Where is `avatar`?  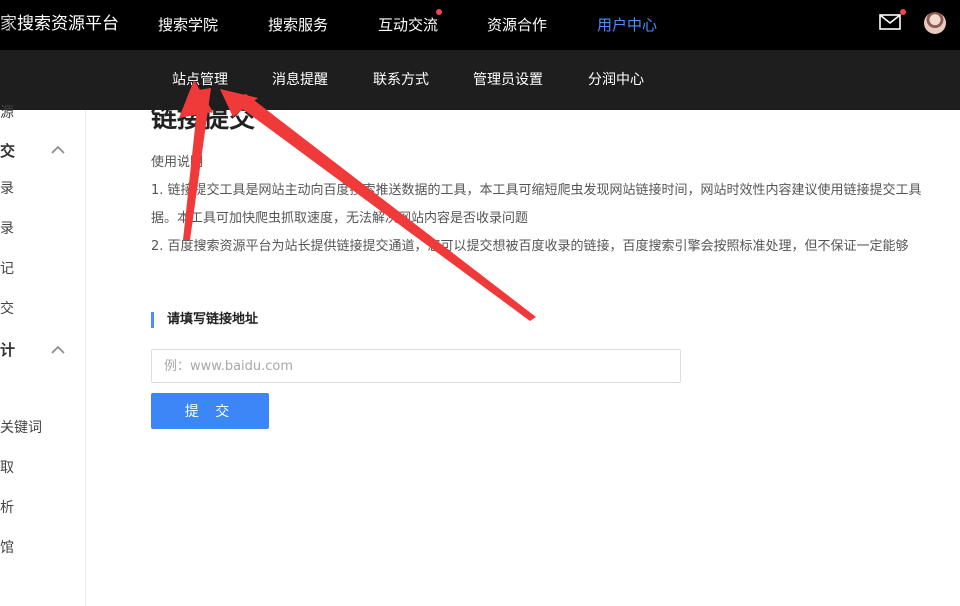 avatar is located at coordinates (935, 23).